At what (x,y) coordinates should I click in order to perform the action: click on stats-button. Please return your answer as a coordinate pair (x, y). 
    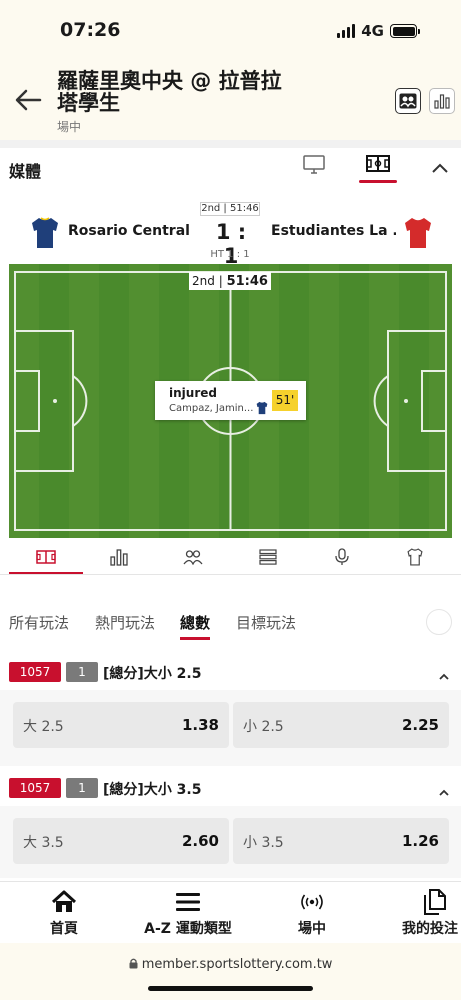
    Looking at the image, I should click on (442, 101).